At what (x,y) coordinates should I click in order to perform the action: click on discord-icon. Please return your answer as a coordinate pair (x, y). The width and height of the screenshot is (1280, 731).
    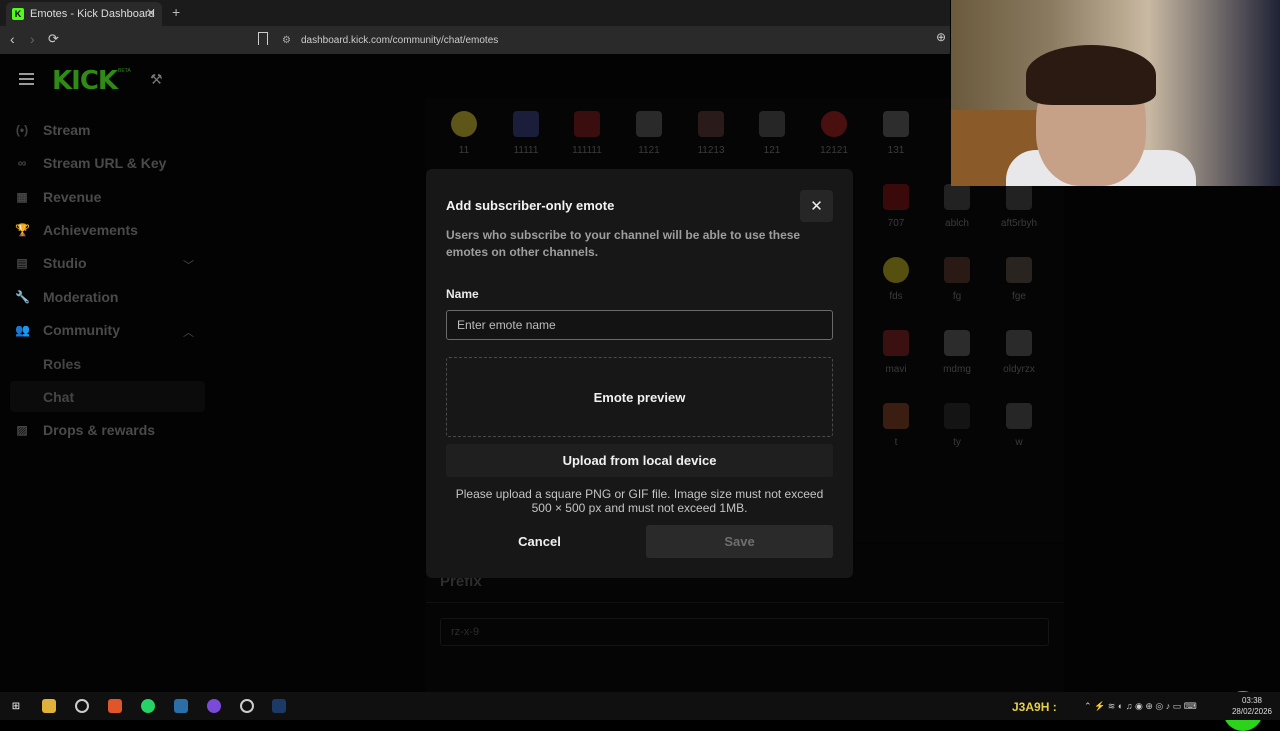
    Looking at the image, I should click on (214, 706).